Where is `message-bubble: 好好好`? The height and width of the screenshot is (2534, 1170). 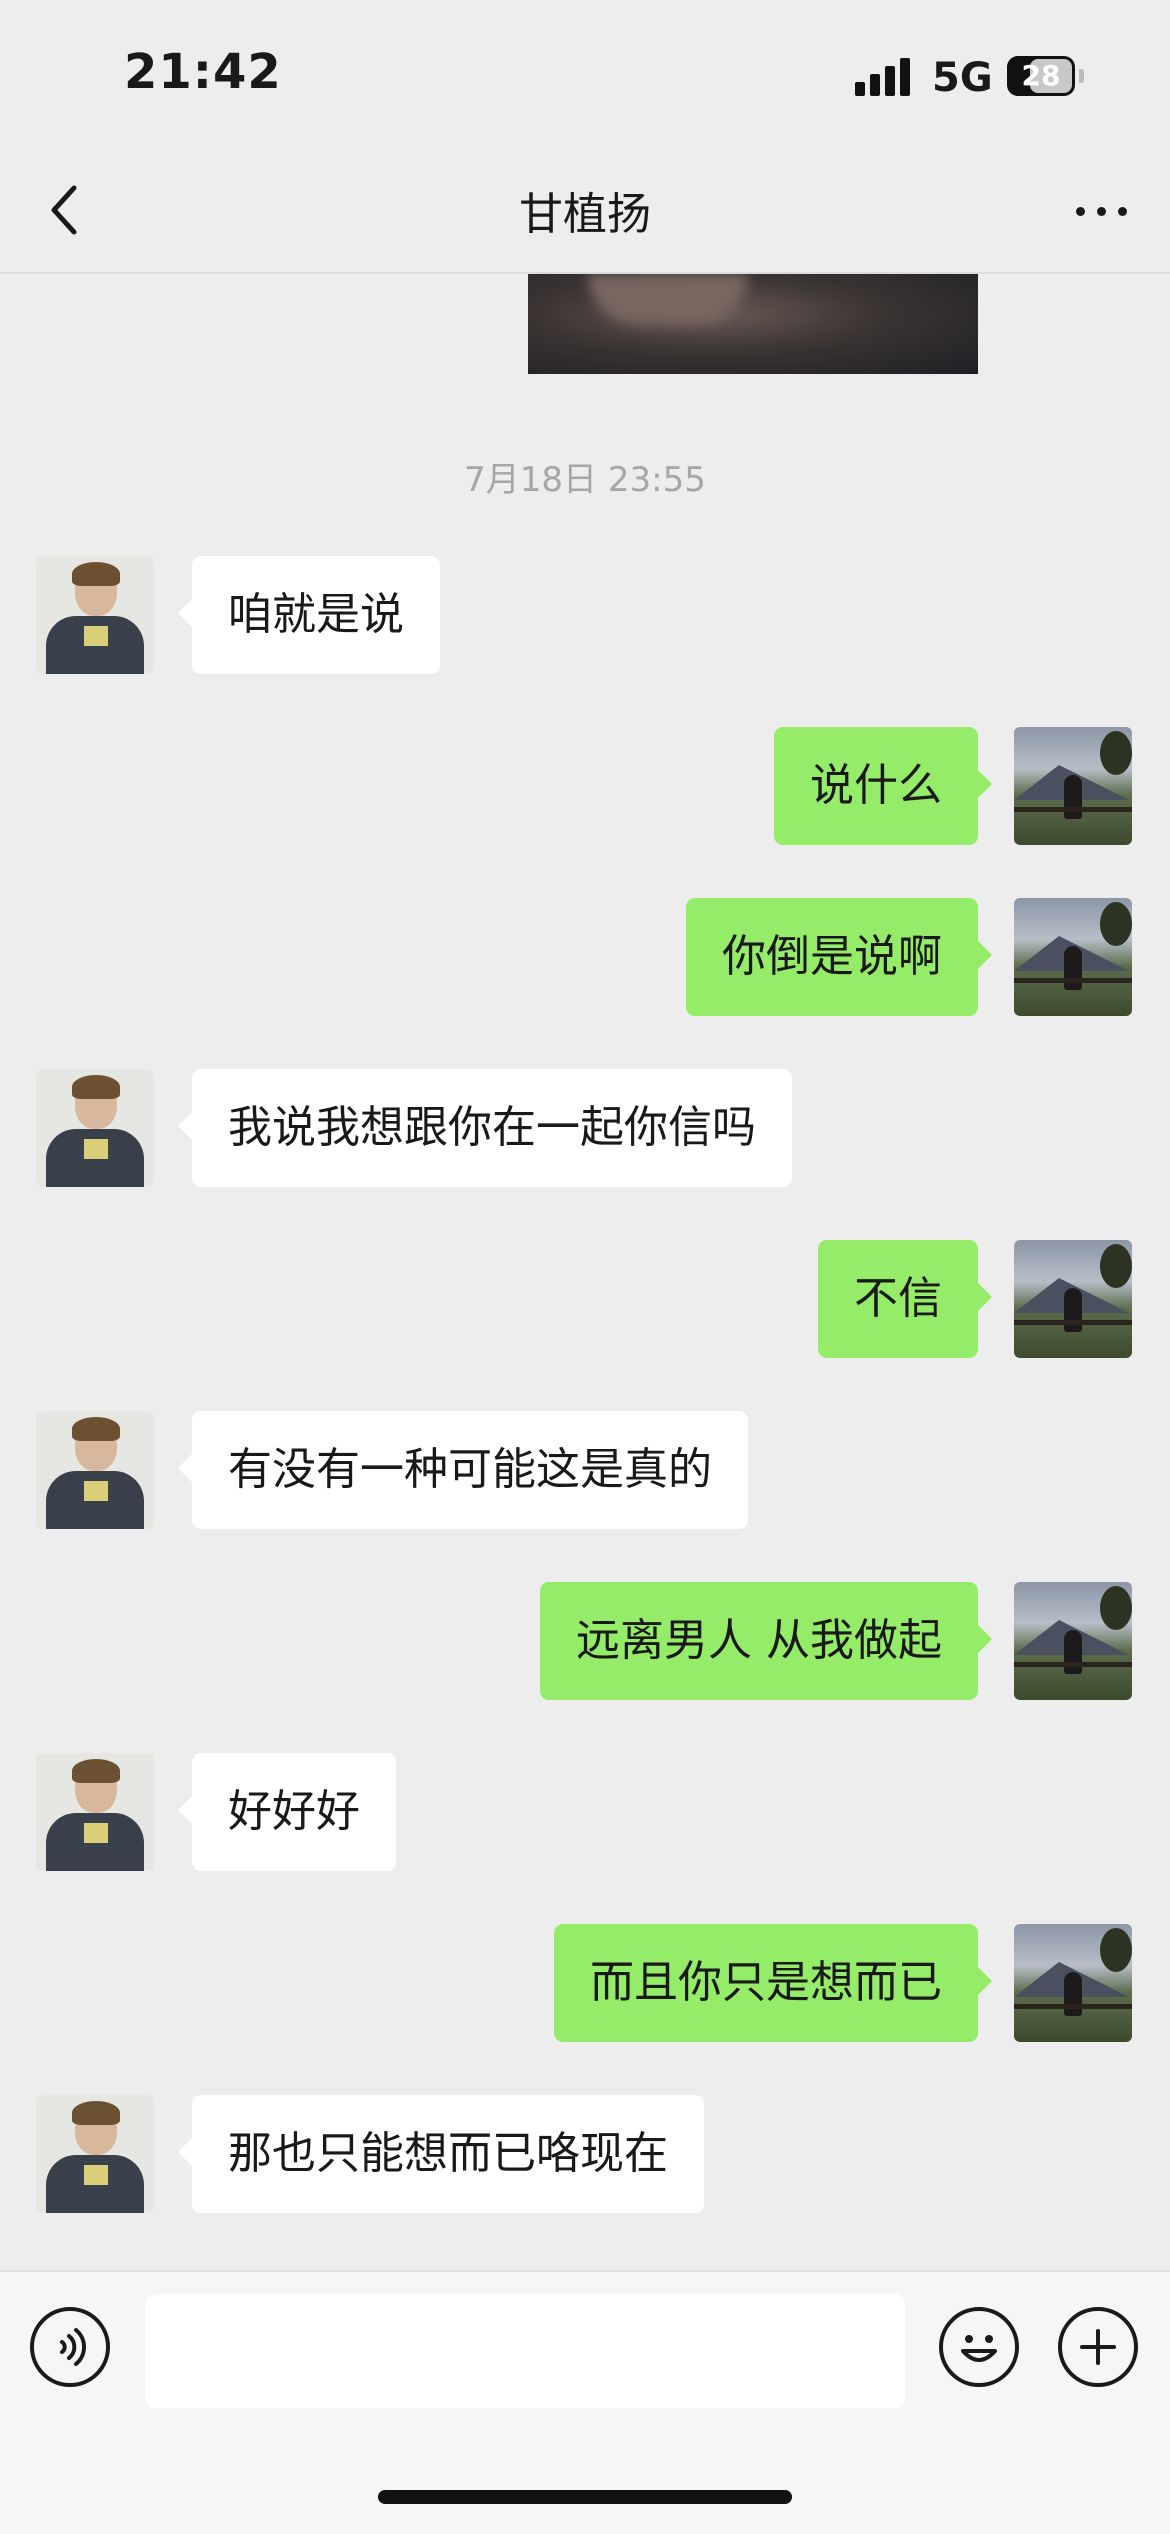 message-bubble: 好好好 is located at coordinates (287, 1812).